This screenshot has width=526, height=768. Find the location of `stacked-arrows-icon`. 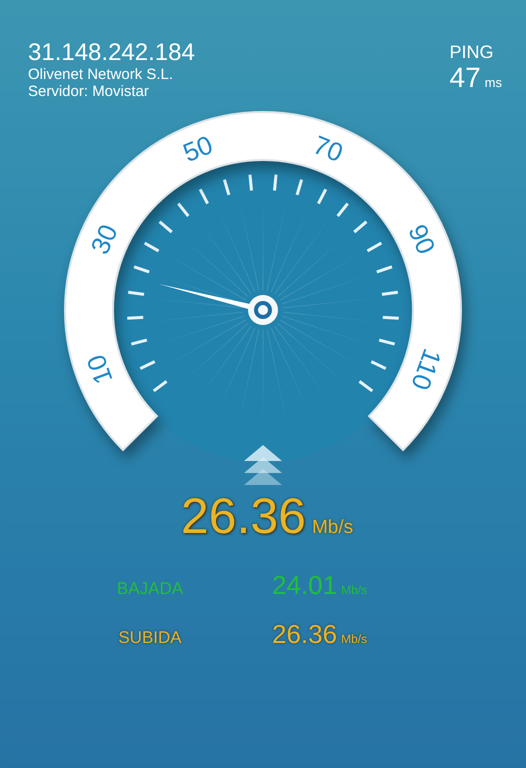

stacked-arrows-icon is located at coordinates (263, 465).